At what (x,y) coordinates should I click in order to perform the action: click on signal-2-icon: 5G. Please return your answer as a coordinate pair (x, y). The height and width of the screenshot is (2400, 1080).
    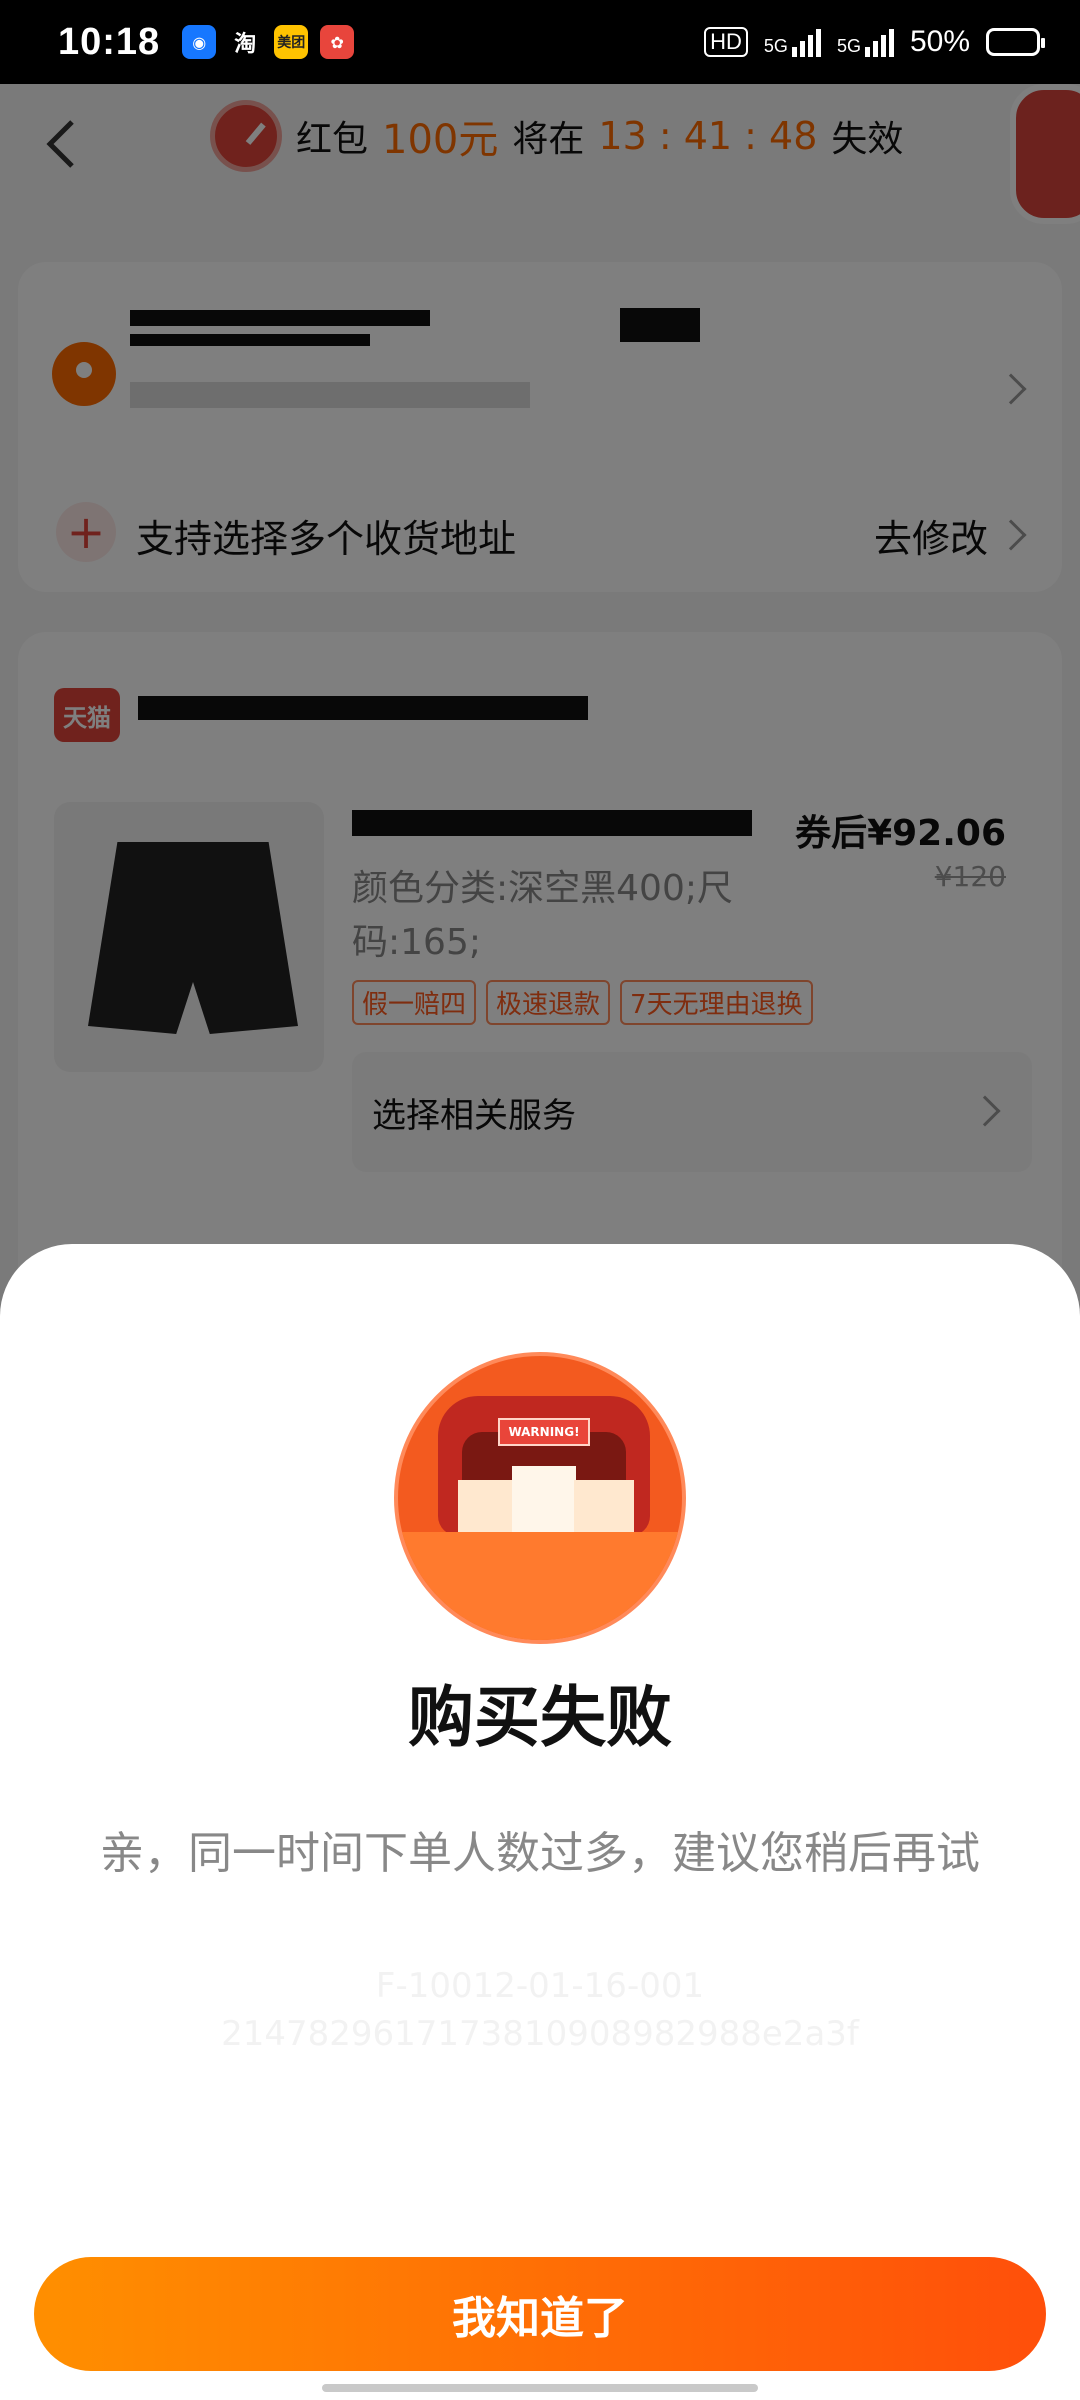
    Looking at the image, I should click on (865, 42).